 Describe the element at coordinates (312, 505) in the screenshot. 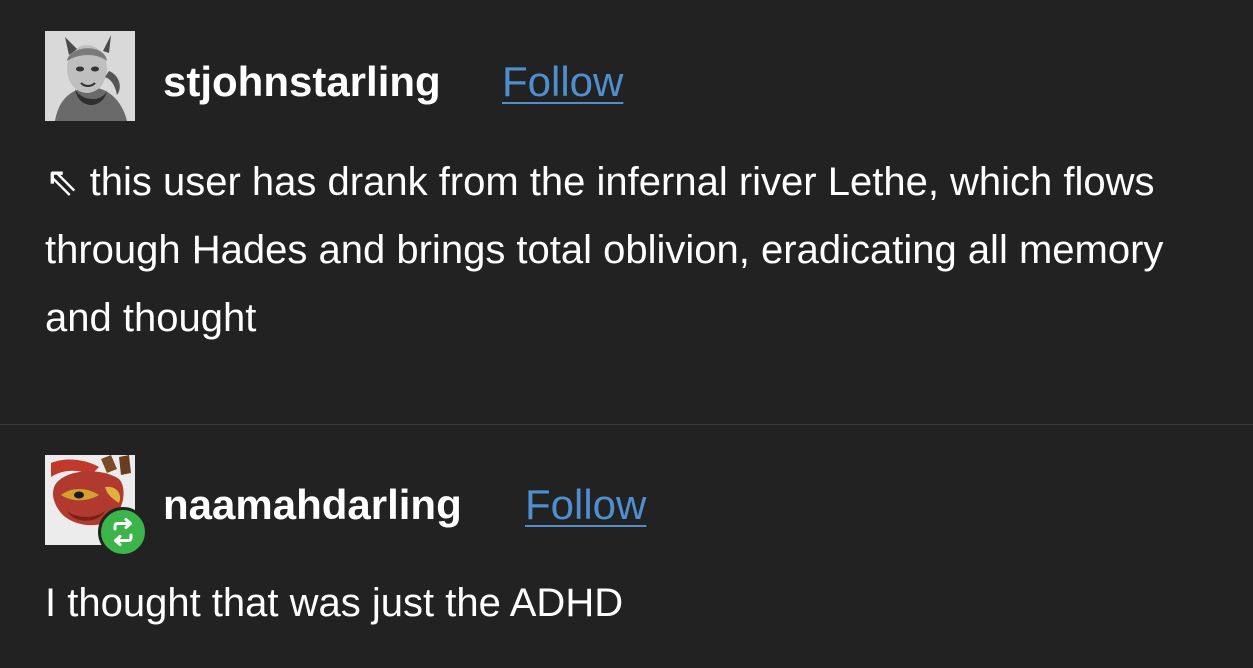

I see `username: naamahdarling` at that location.